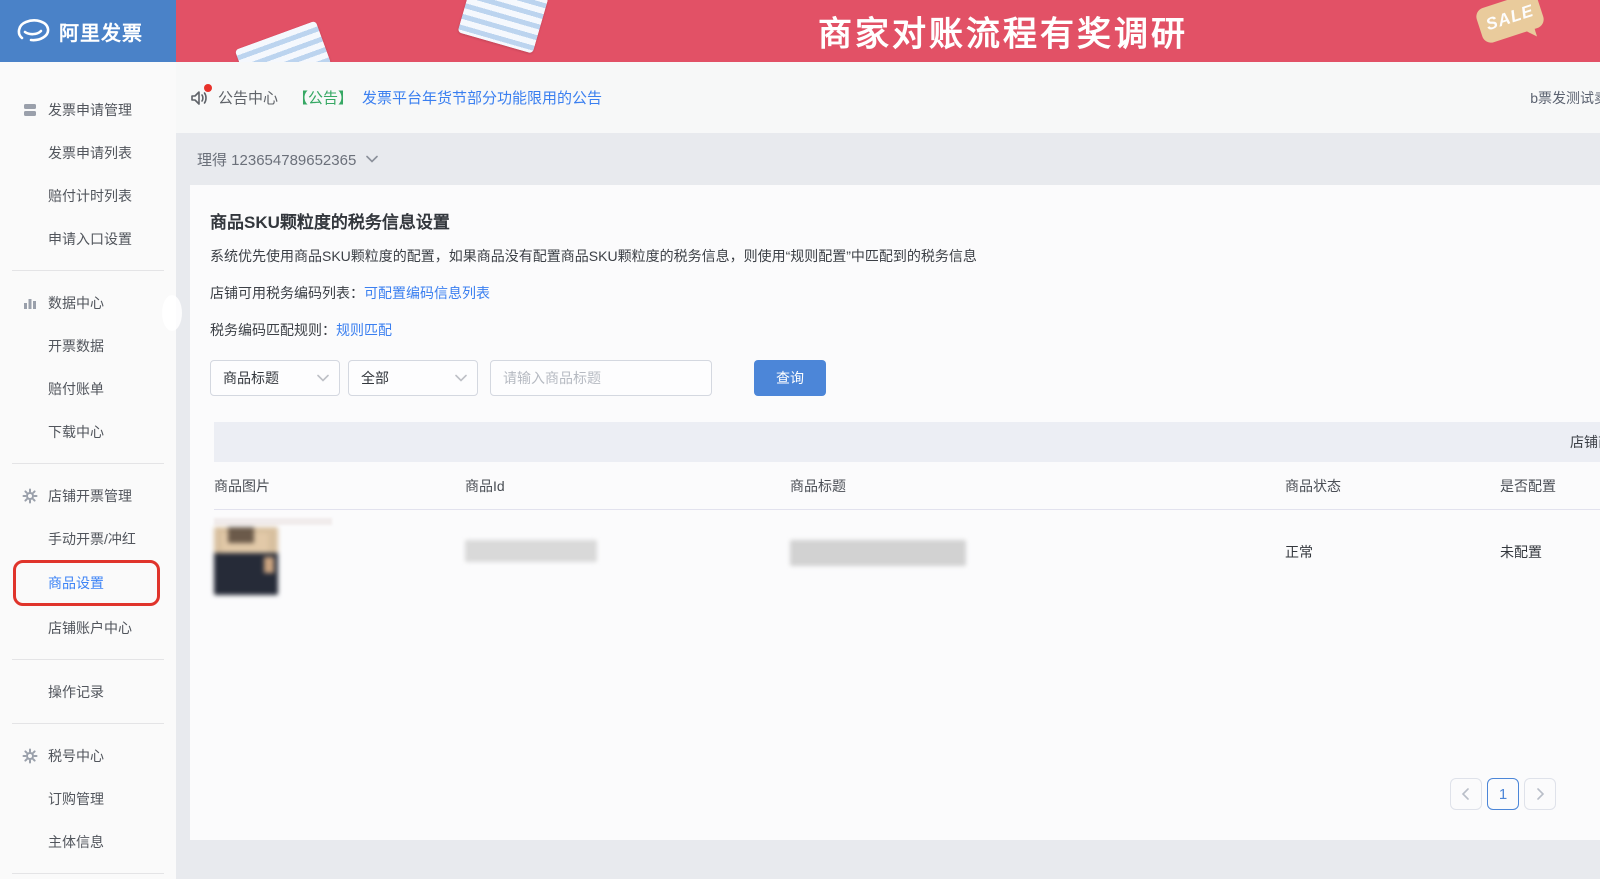  What do you see at coordinates (413, 378) in the screenshot?
I see `status-select: 全部` at bounding box center [413, 378].